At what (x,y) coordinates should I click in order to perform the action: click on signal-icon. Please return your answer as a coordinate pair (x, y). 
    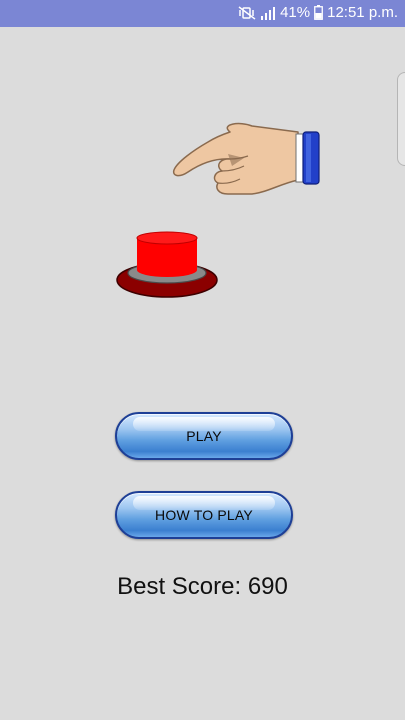
    Looking at the image, I should click on (268, 13).